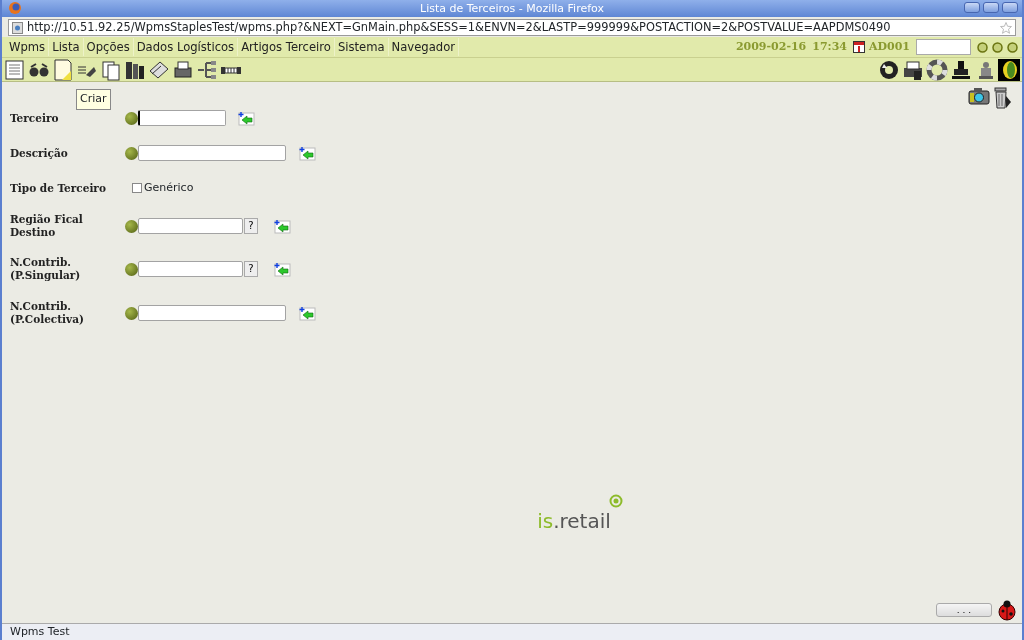 Image resolution: width=1024 pixels, height=640 pixels. I want to click on ladybug-icon, so click(1007, 610).